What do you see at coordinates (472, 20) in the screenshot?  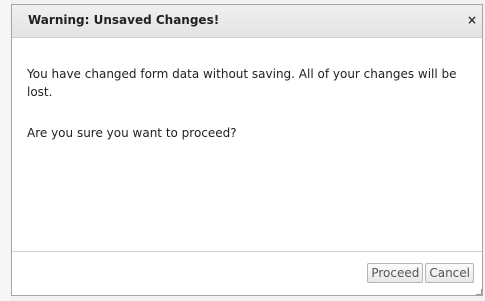 I see `close-icon: ×` at bounding box center [472, 20].